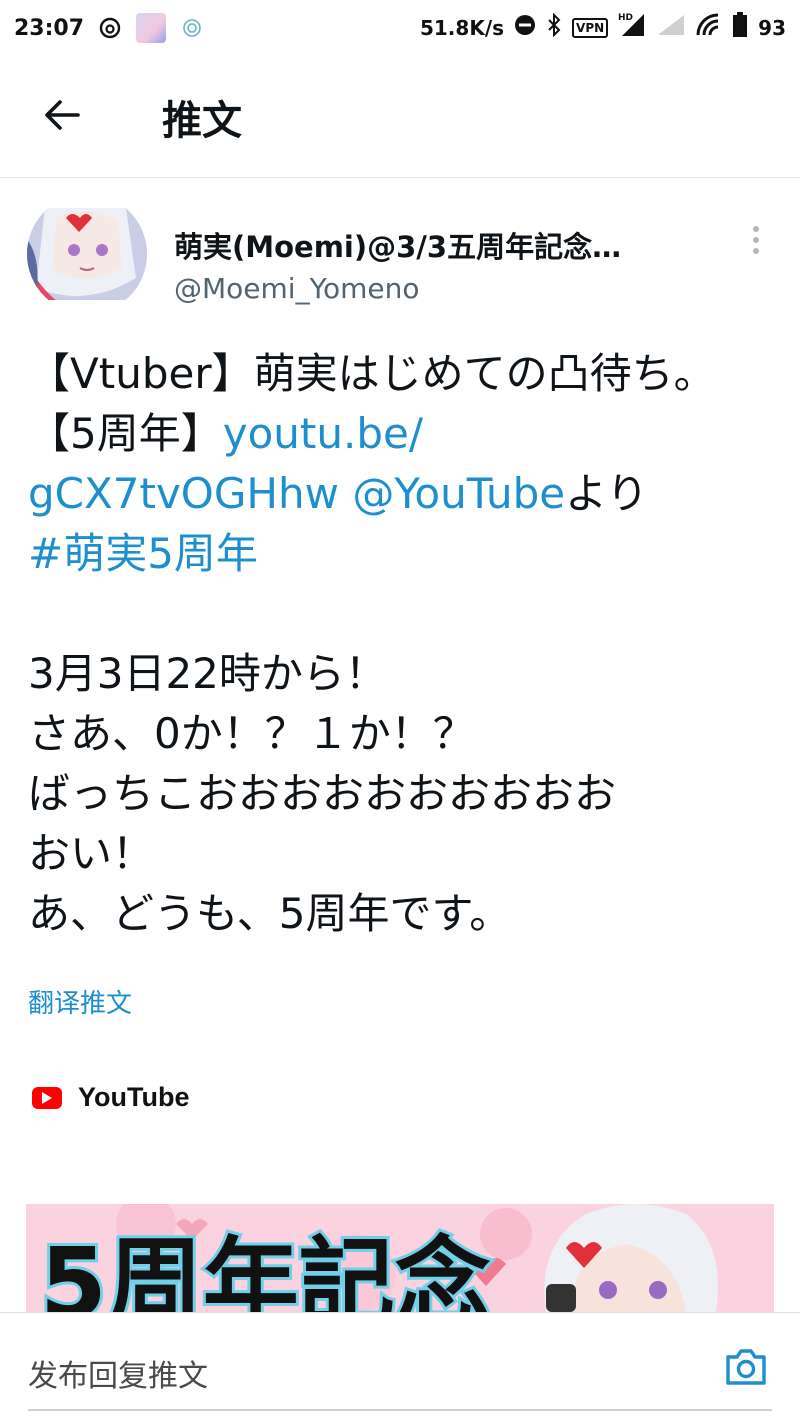 This screenshot has width=800, height=1422. Describe the element at coordinates (632, 28) in the screenshot. I see `signal-icon: HD` at that location.